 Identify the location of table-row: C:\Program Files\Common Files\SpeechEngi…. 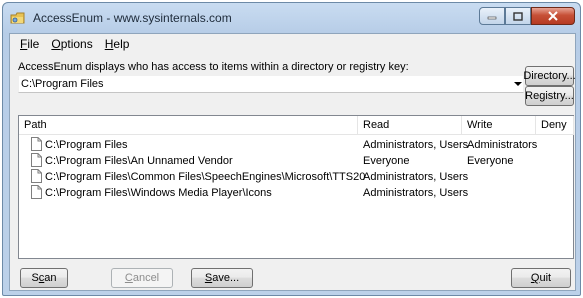
(296, 177).